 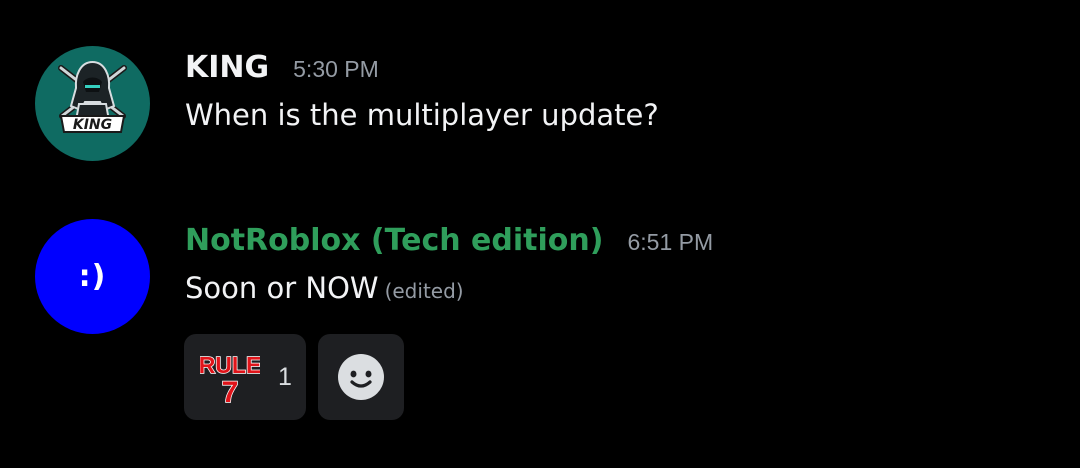 I want to click on message-content: When is the multiplayer update?, so click(x=422, y=115).